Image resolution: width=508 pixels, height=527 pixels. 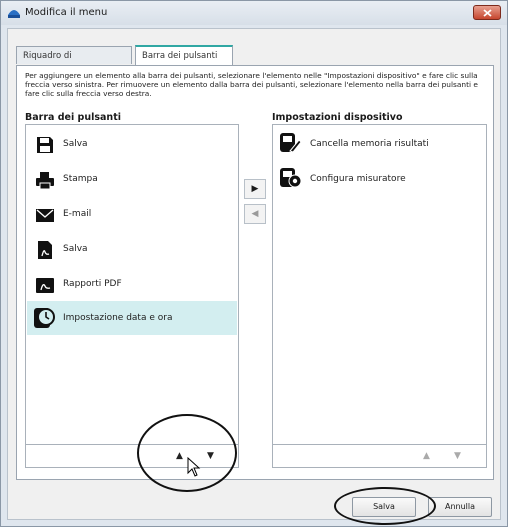 I want to click on left-list-footer: ▲ ▼, so click(x=132, y=455).